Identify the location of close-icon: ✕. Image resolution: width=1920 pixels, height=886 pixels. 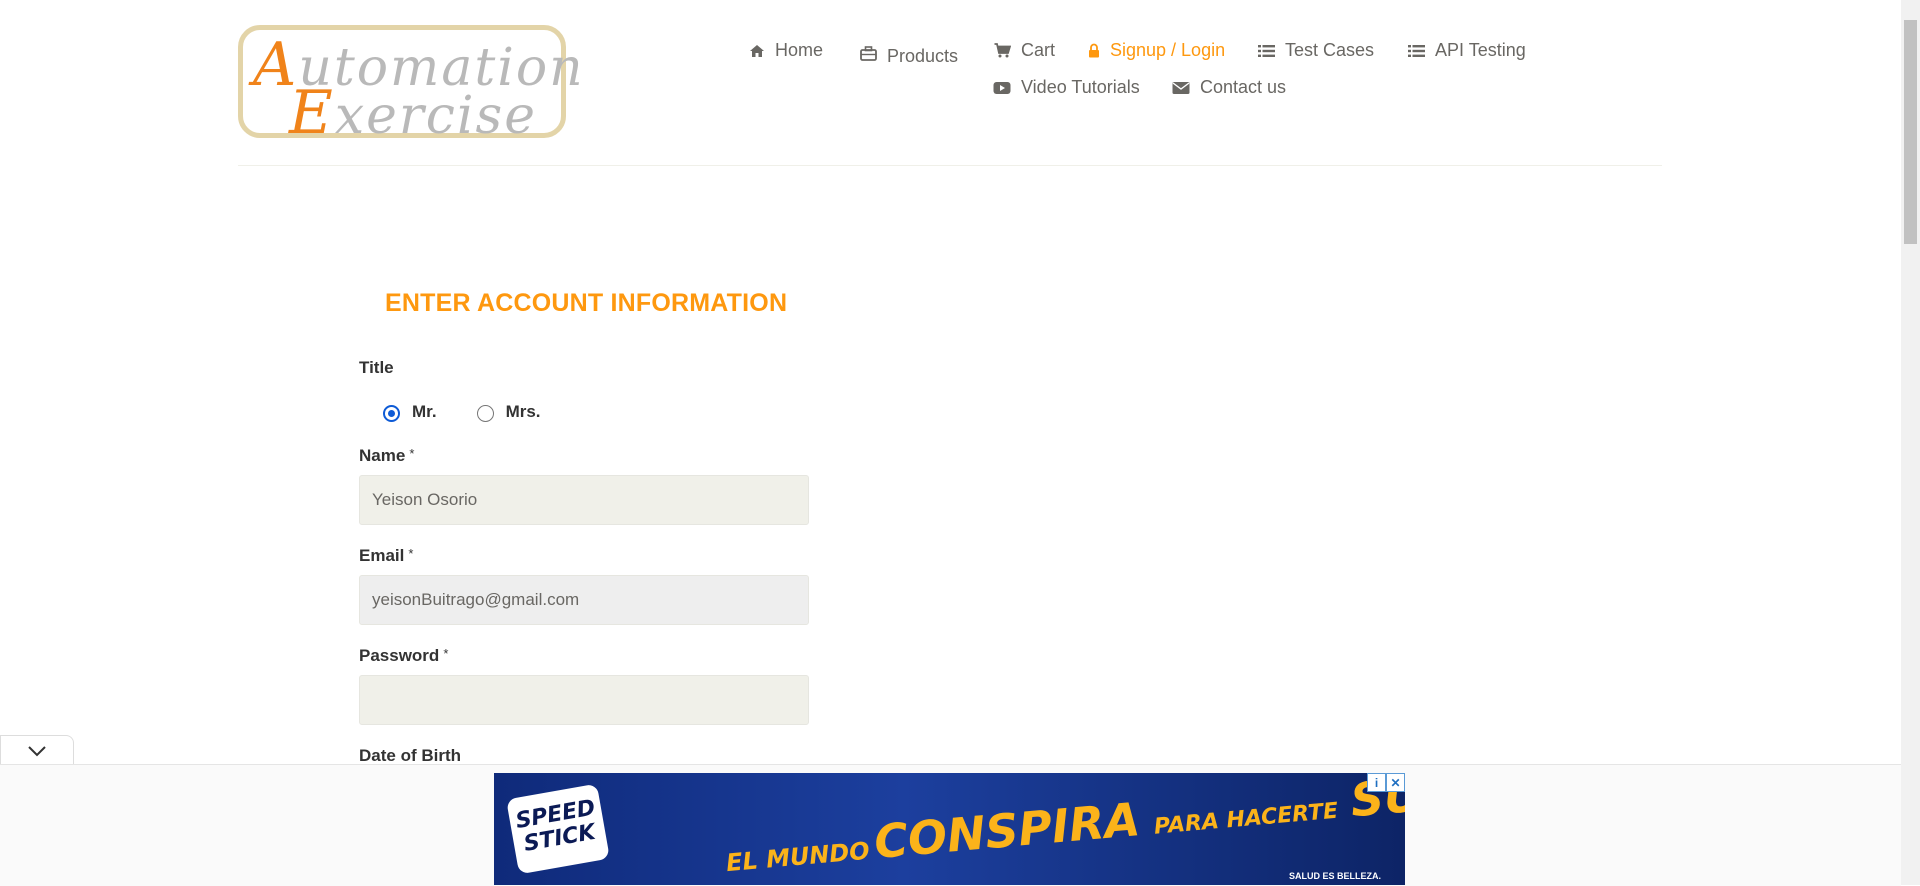
(1395, 782).